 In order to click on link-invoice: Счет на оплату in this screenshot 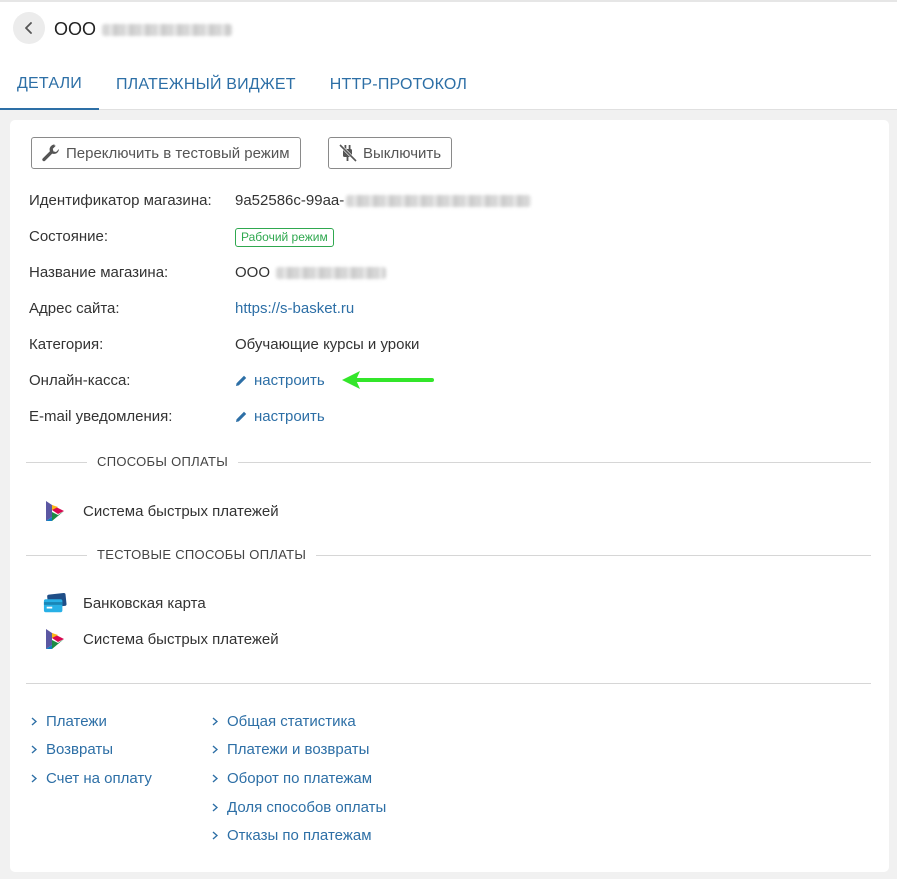, I will do `click(91, 778)`.